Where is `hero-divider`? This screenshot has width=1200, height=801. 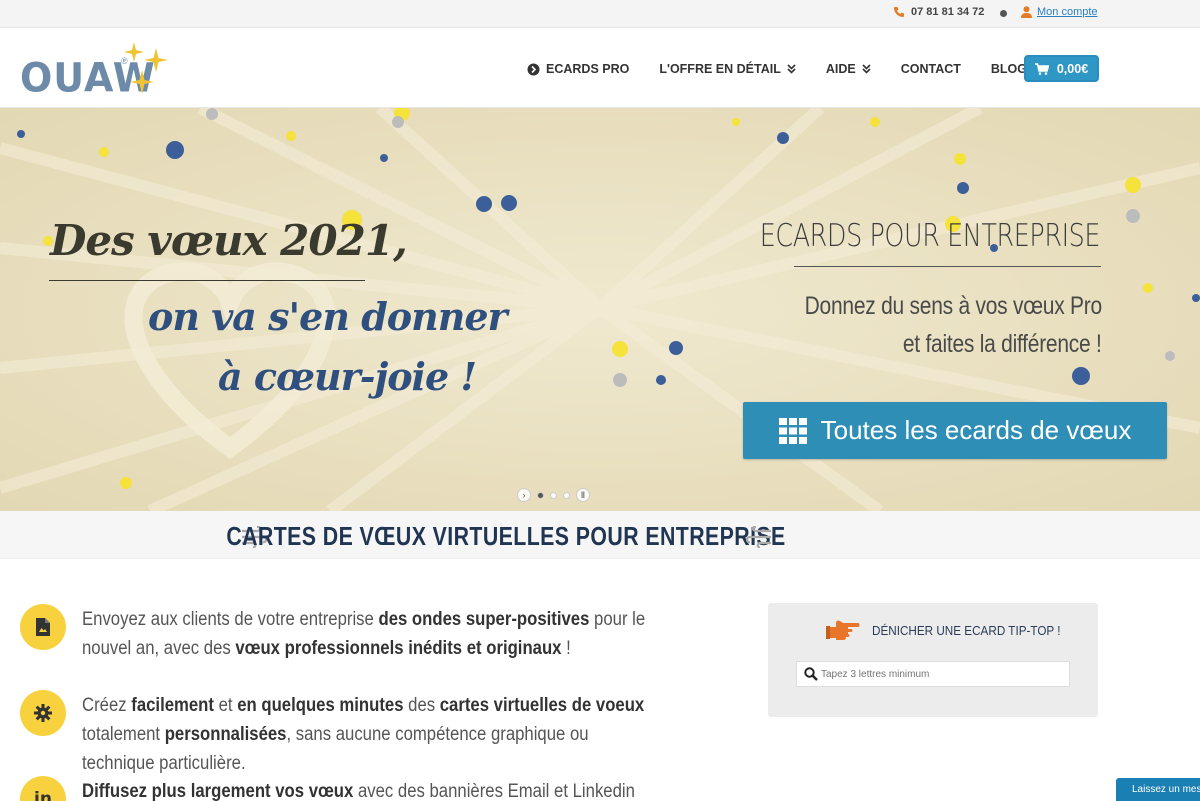
hero-divider is located at coordinates (207, 280).